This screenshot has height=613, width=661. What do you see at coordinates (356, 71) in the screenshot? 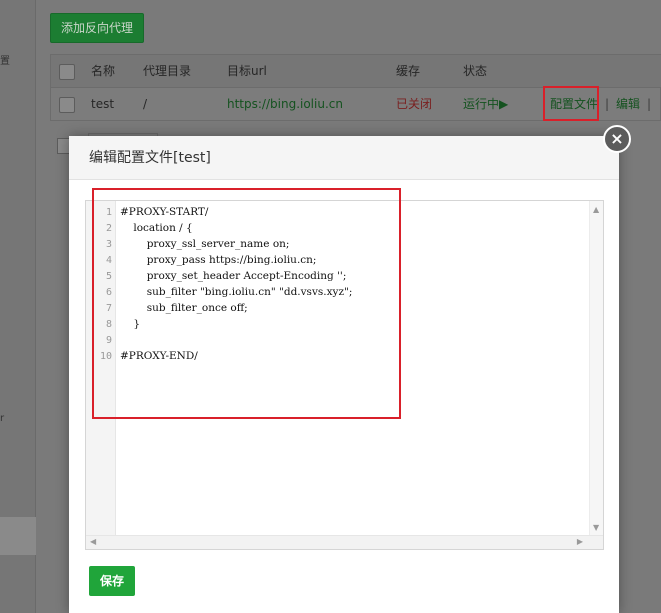
I see `table-header: 名称 代理目录 目标url 缓存 状态` at bounding box center [356, 71].